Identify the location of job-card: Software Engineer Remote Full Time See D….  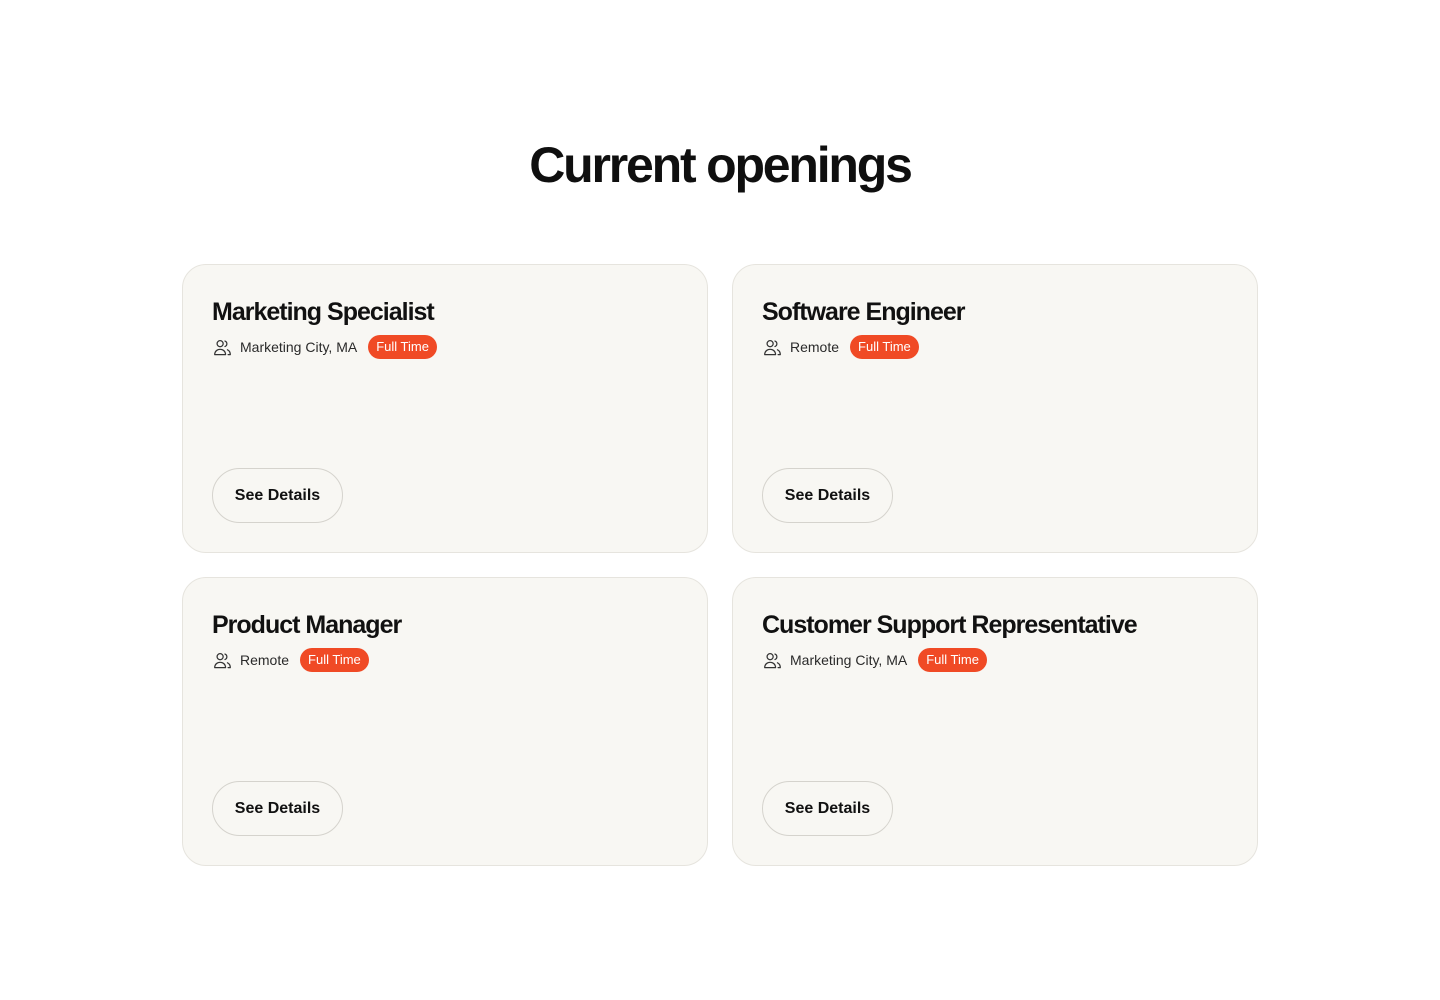
(995, 408).